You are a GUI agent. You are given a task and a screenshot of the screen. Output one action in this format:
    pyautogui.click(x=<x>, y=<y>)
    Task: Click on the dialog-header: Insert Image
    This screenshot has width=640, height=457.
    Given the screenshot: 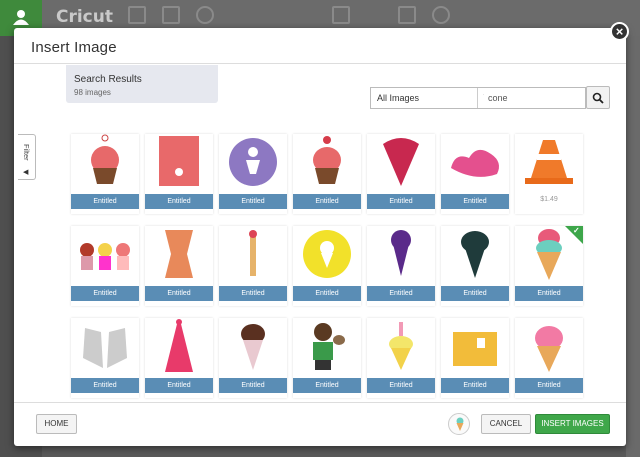 What is the action you would take?
    pyautogui.click(x=320, y=46)
    